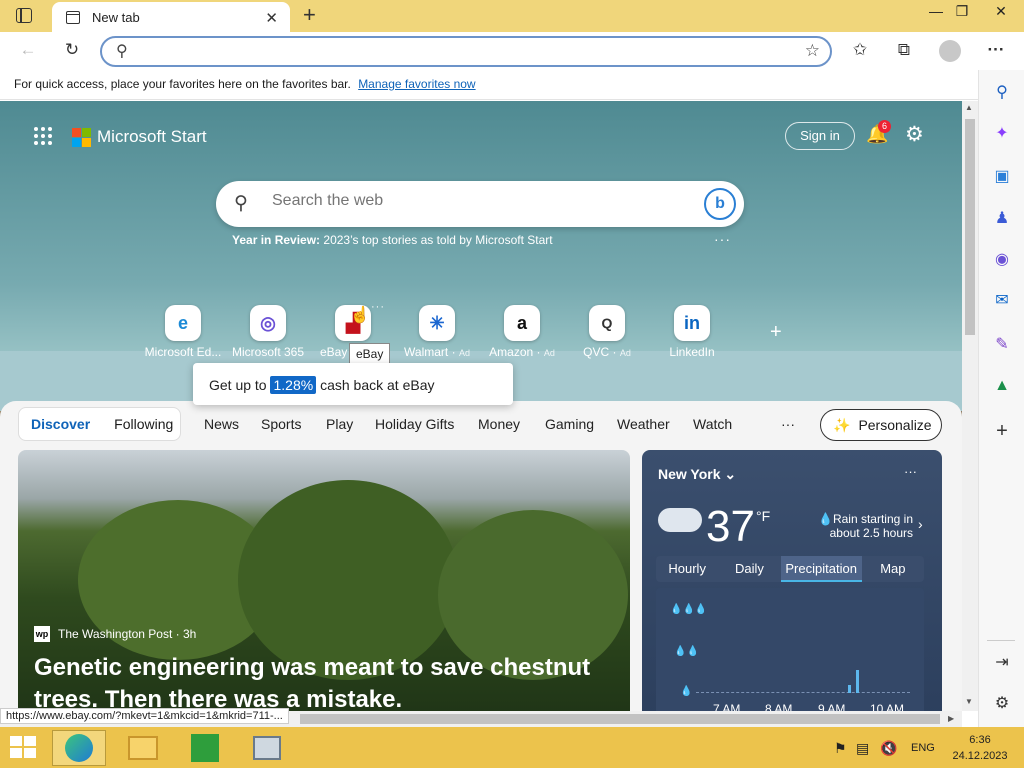 Image resolution: width=1024 pixels, height=768 pixels. What do you see at coordinates (127, 634) in the screenshot?
I see `article-source-text: The Washington Post · 3h` at bounding box center [127, 634].